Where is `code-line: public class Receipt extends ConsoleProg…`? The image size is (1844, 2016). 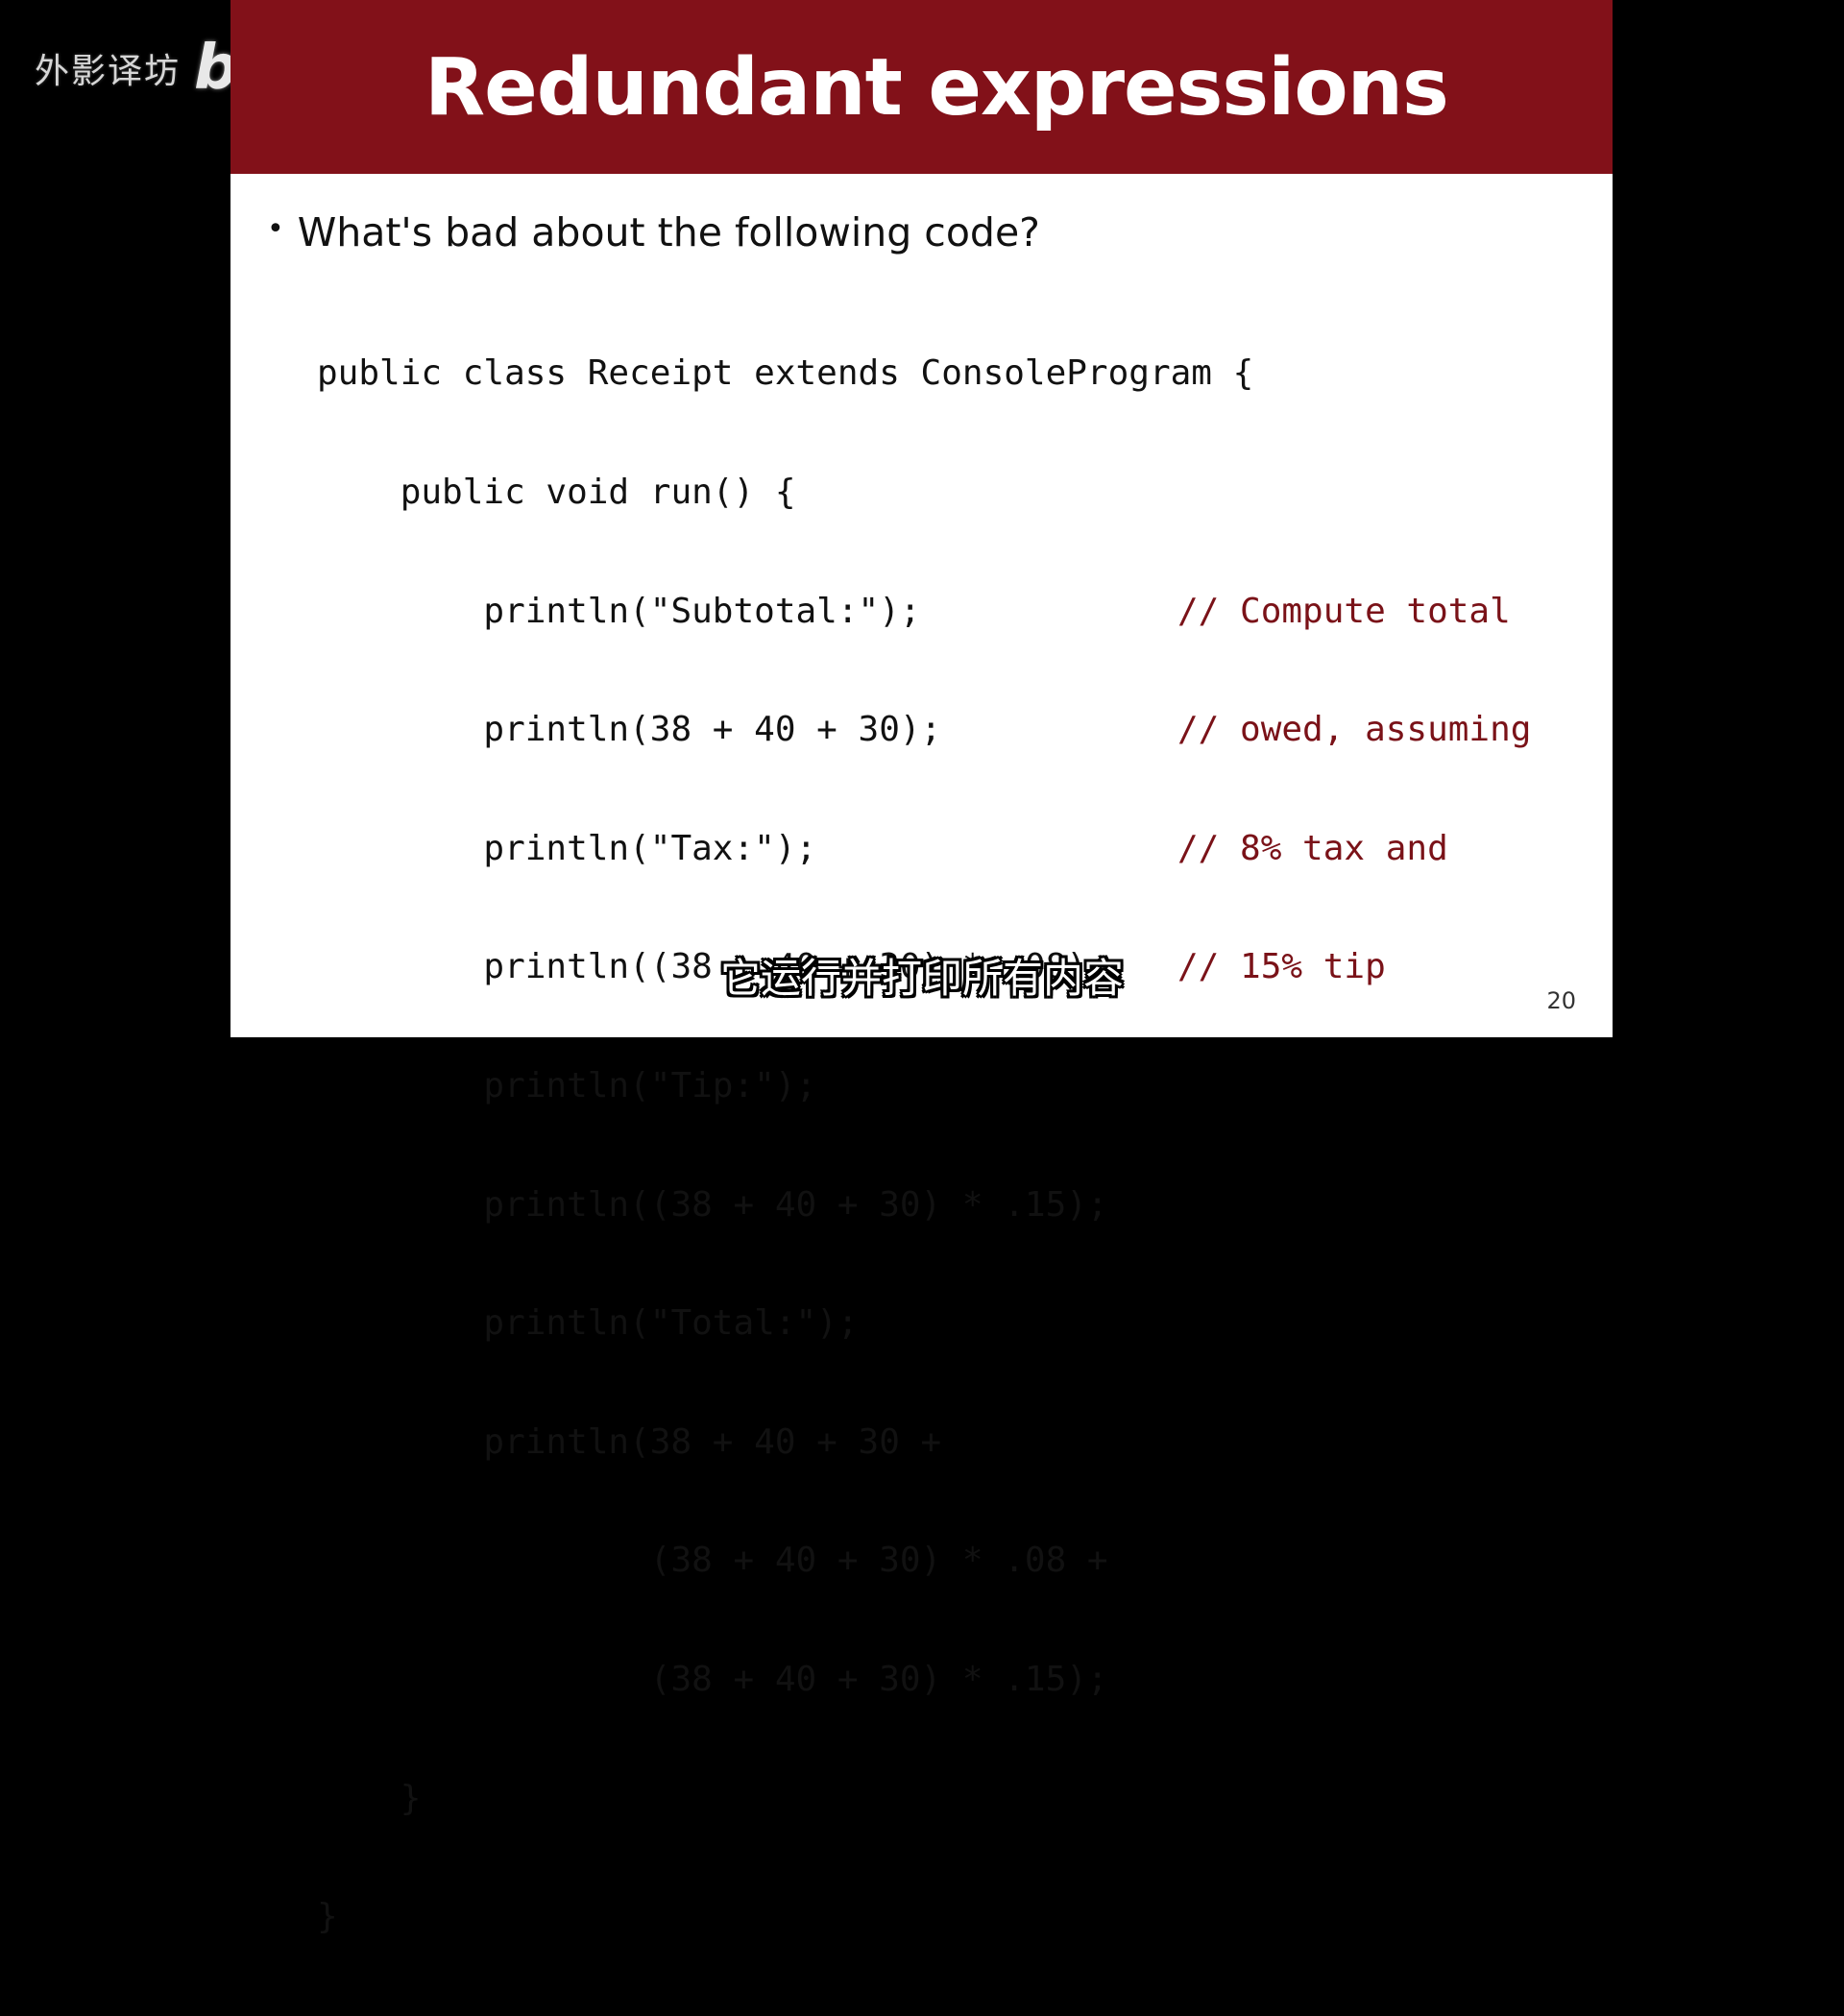 code-line: public class Receipt extends ConsoleProg… is located at coordinates (785, 373).